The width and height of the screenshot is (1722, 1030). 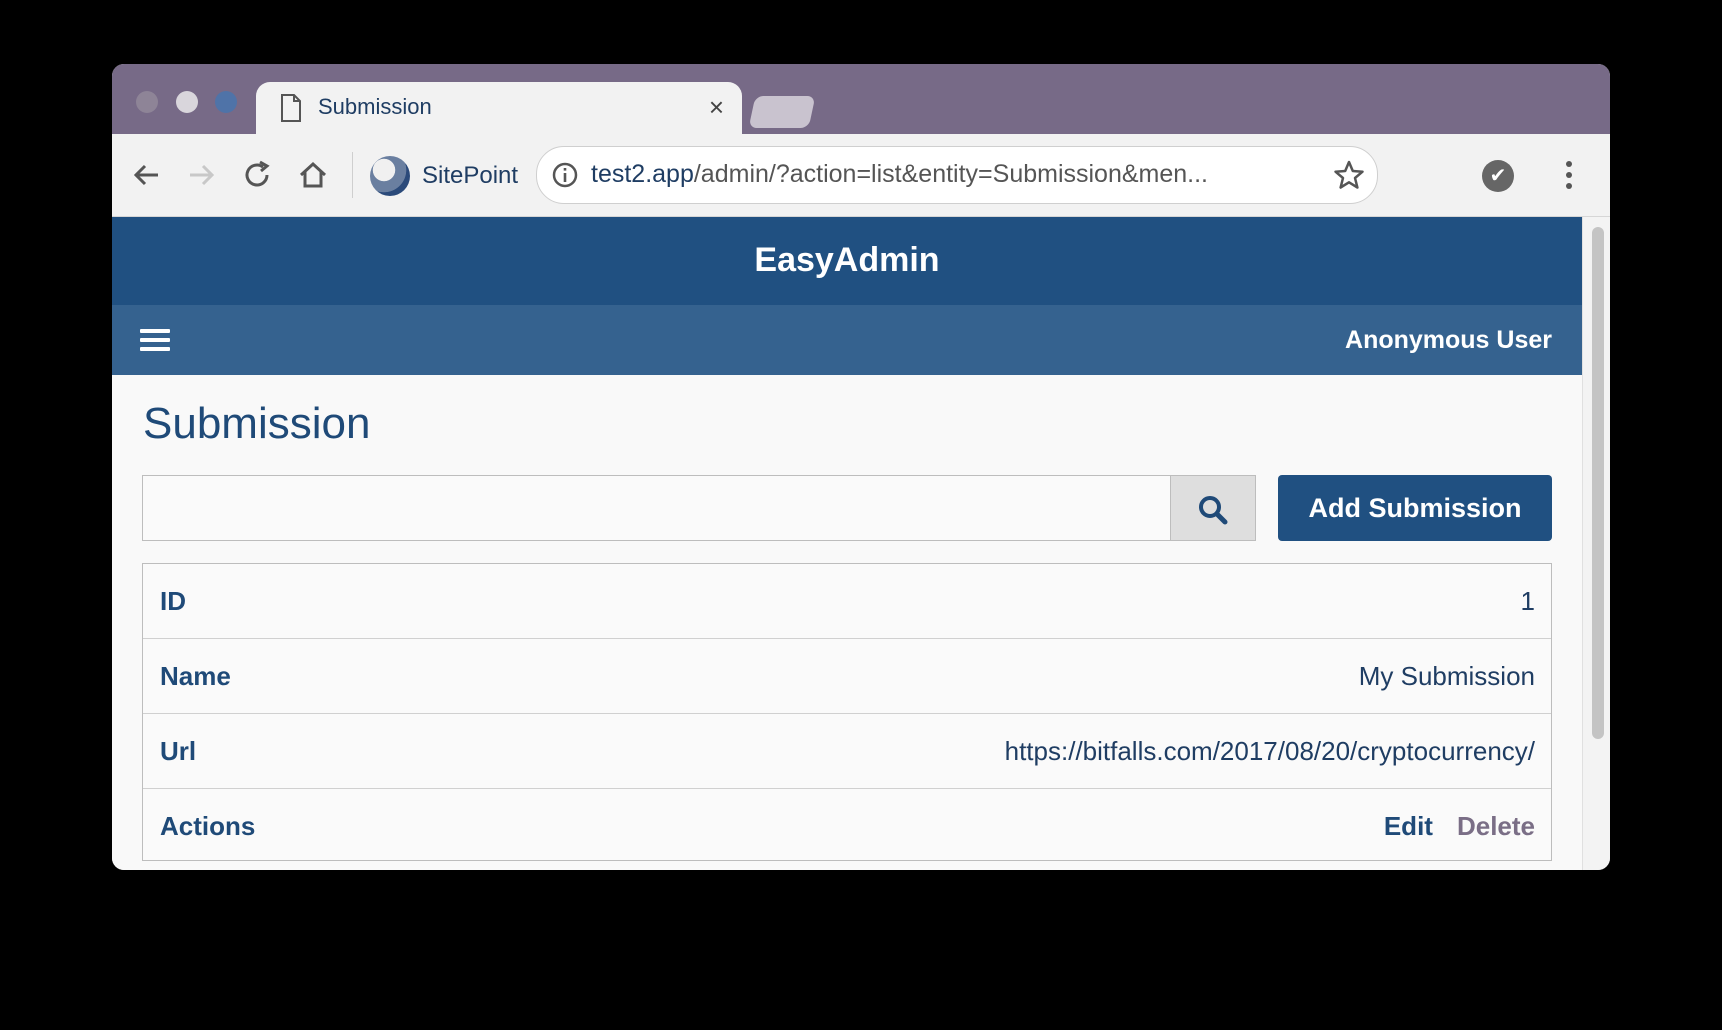 What do you see at coordinates (375, 106) in the screenshot?
I see `tab-title: Submission` at bounding box center [375, 106].